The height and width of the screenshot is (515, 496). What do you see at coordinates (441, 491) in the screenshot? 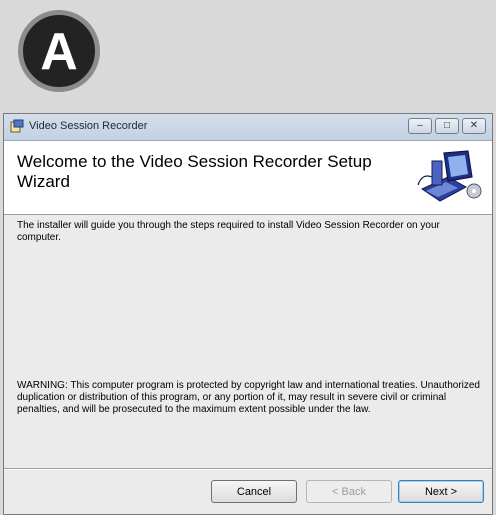
I see `next-button: Next >` at bounding box center [441, 491].